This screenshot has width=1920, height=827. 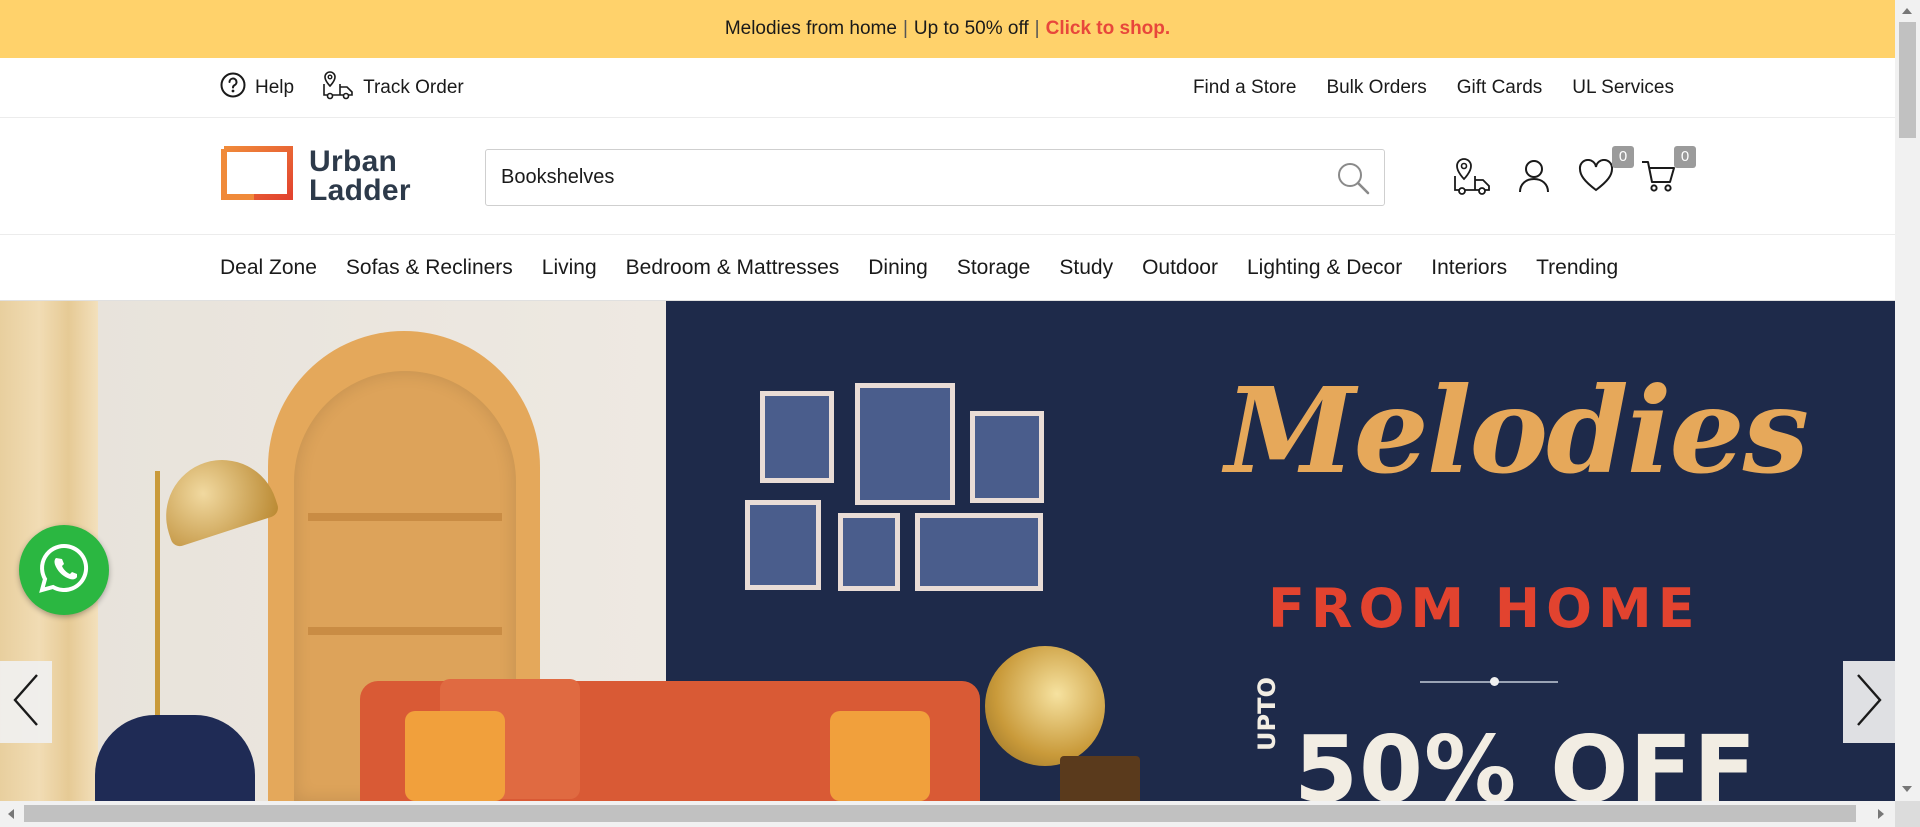 What do you see at coordinates (1489, 682) in the screenshot?
I see `hero-divider` at bounding box center [1489, 682].